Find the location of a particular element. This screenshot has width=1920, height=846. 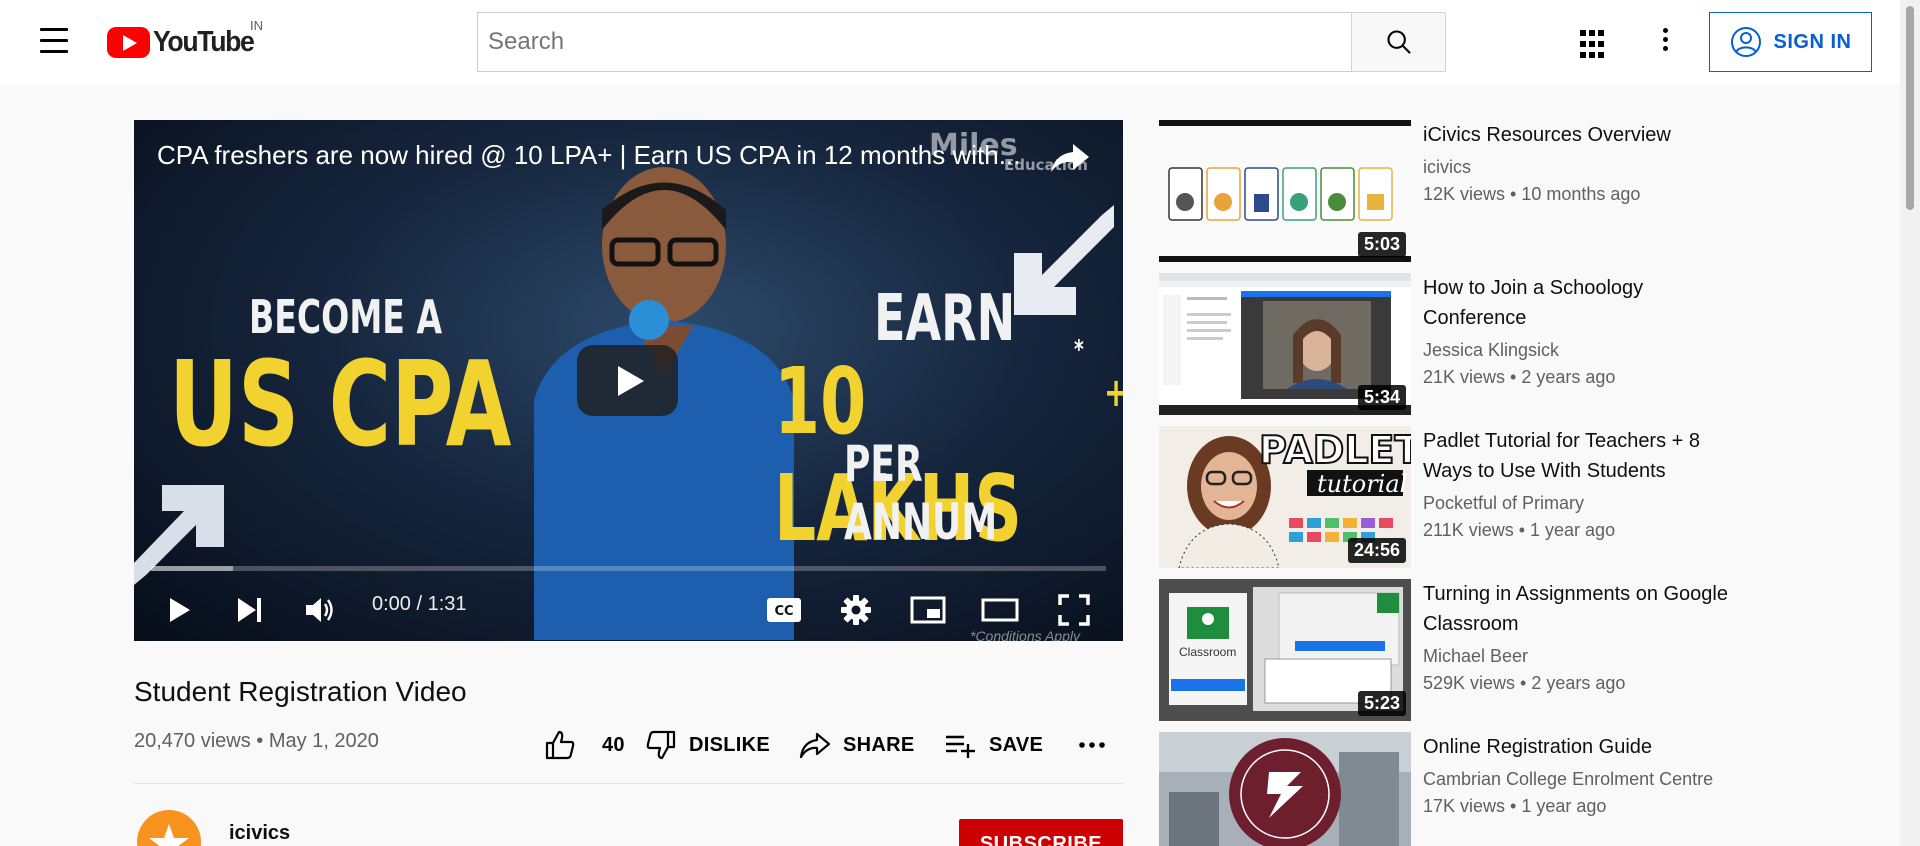

play-icon is located at coordinates (180, 610).